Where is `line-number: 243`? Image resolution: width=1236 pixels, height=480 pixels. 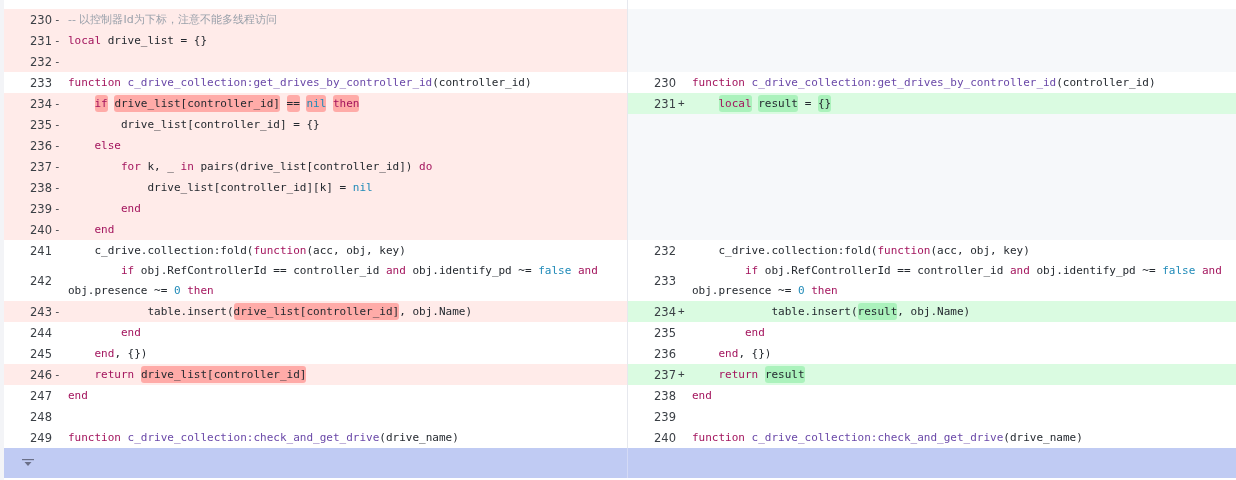 line-number: 243 is located at coordinates (40, 311).